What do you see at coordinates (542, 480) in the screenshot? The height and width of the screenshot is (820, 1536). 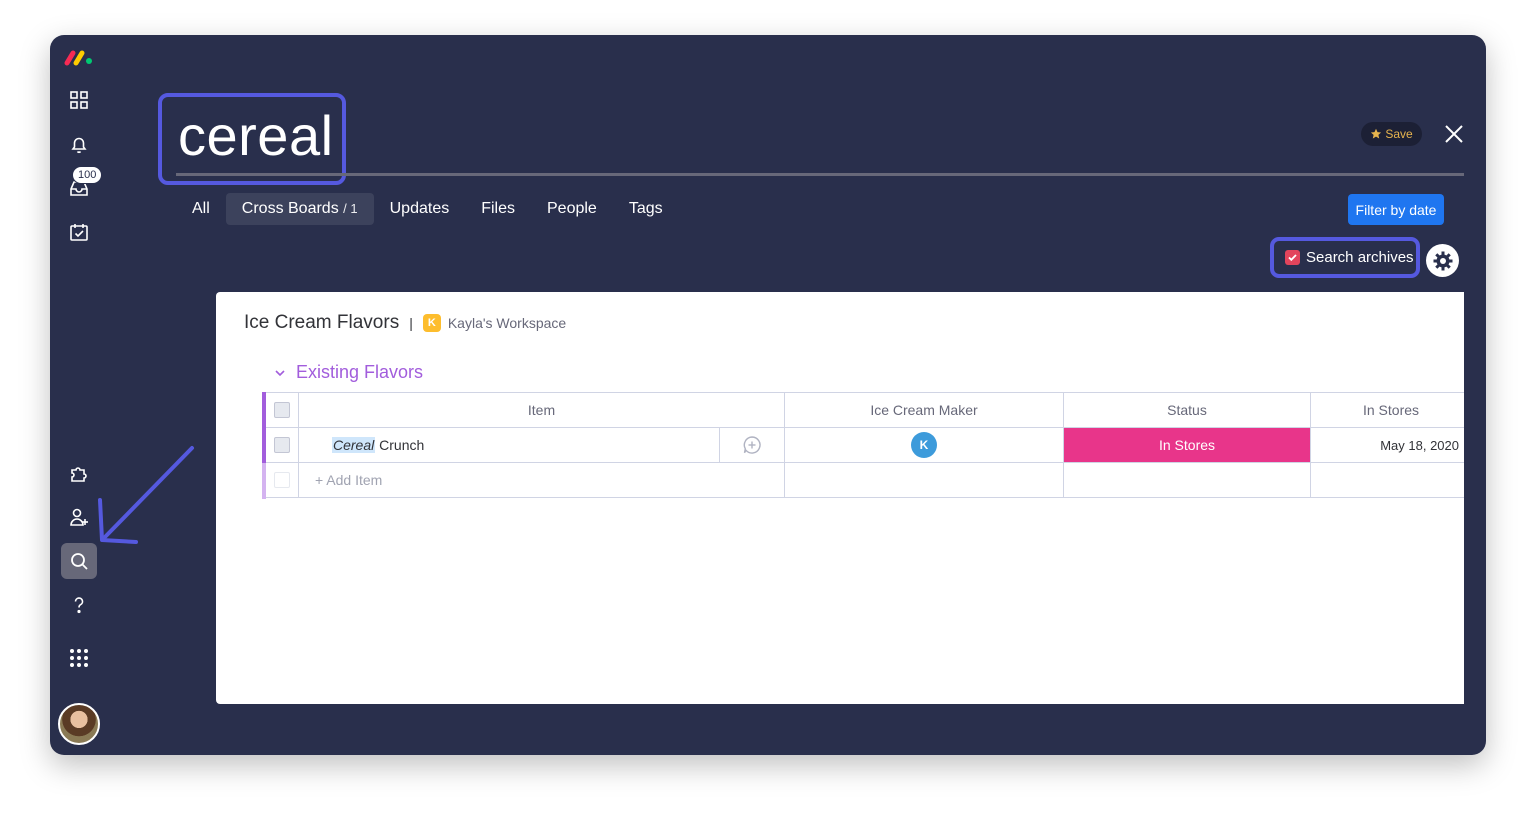 I see `add-item-input: + Add Item` at bounding box center [542, 480].